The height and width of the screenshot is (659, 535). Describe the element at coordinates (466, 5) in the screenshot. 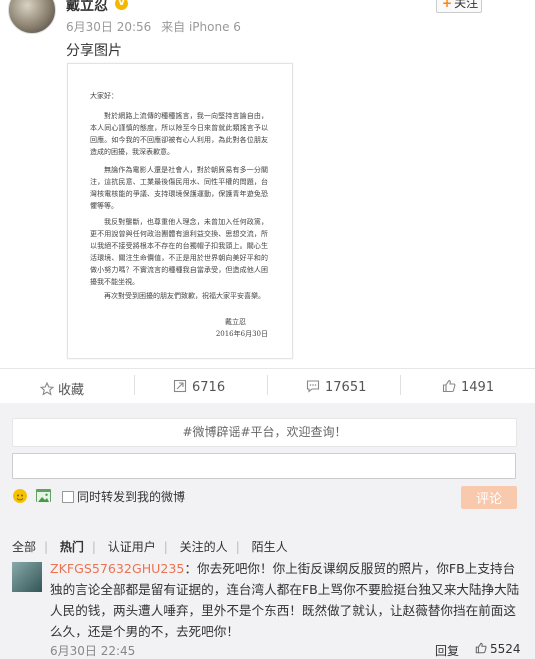

I see `follow-label: 关注` at that location.